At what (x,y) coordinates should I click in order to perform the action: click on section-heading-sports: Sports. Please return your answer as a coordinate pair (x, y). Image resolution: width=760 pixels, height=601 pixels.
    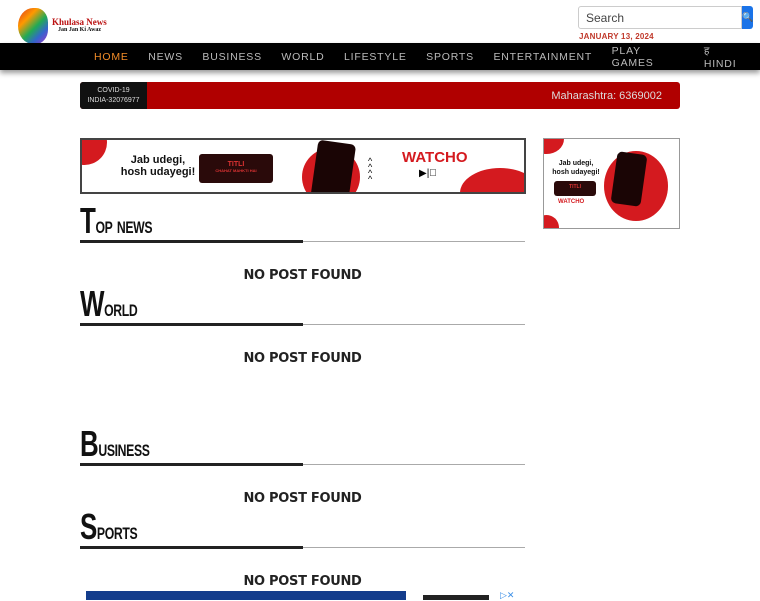
    Looking at the image, I should click on (302, 527).